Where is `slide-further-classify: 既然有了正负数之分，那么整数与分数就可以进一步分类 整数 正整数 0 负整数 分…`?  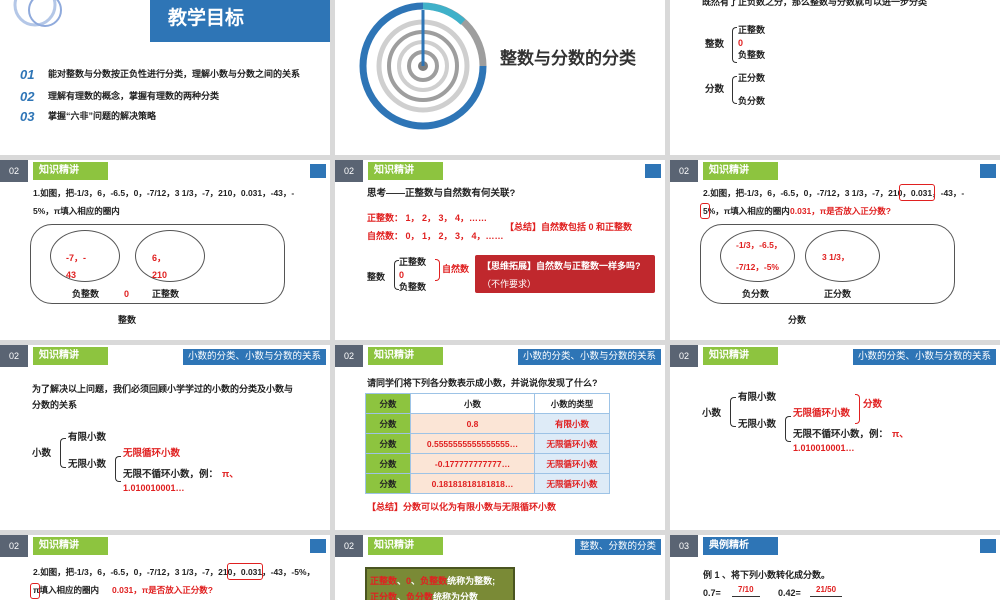
slide-further-classify: 既然有了正负数之分，那么整数与分数就可以进一步分类 整数 正整数 0 负整数 分… is located at coordinates (835, 77).